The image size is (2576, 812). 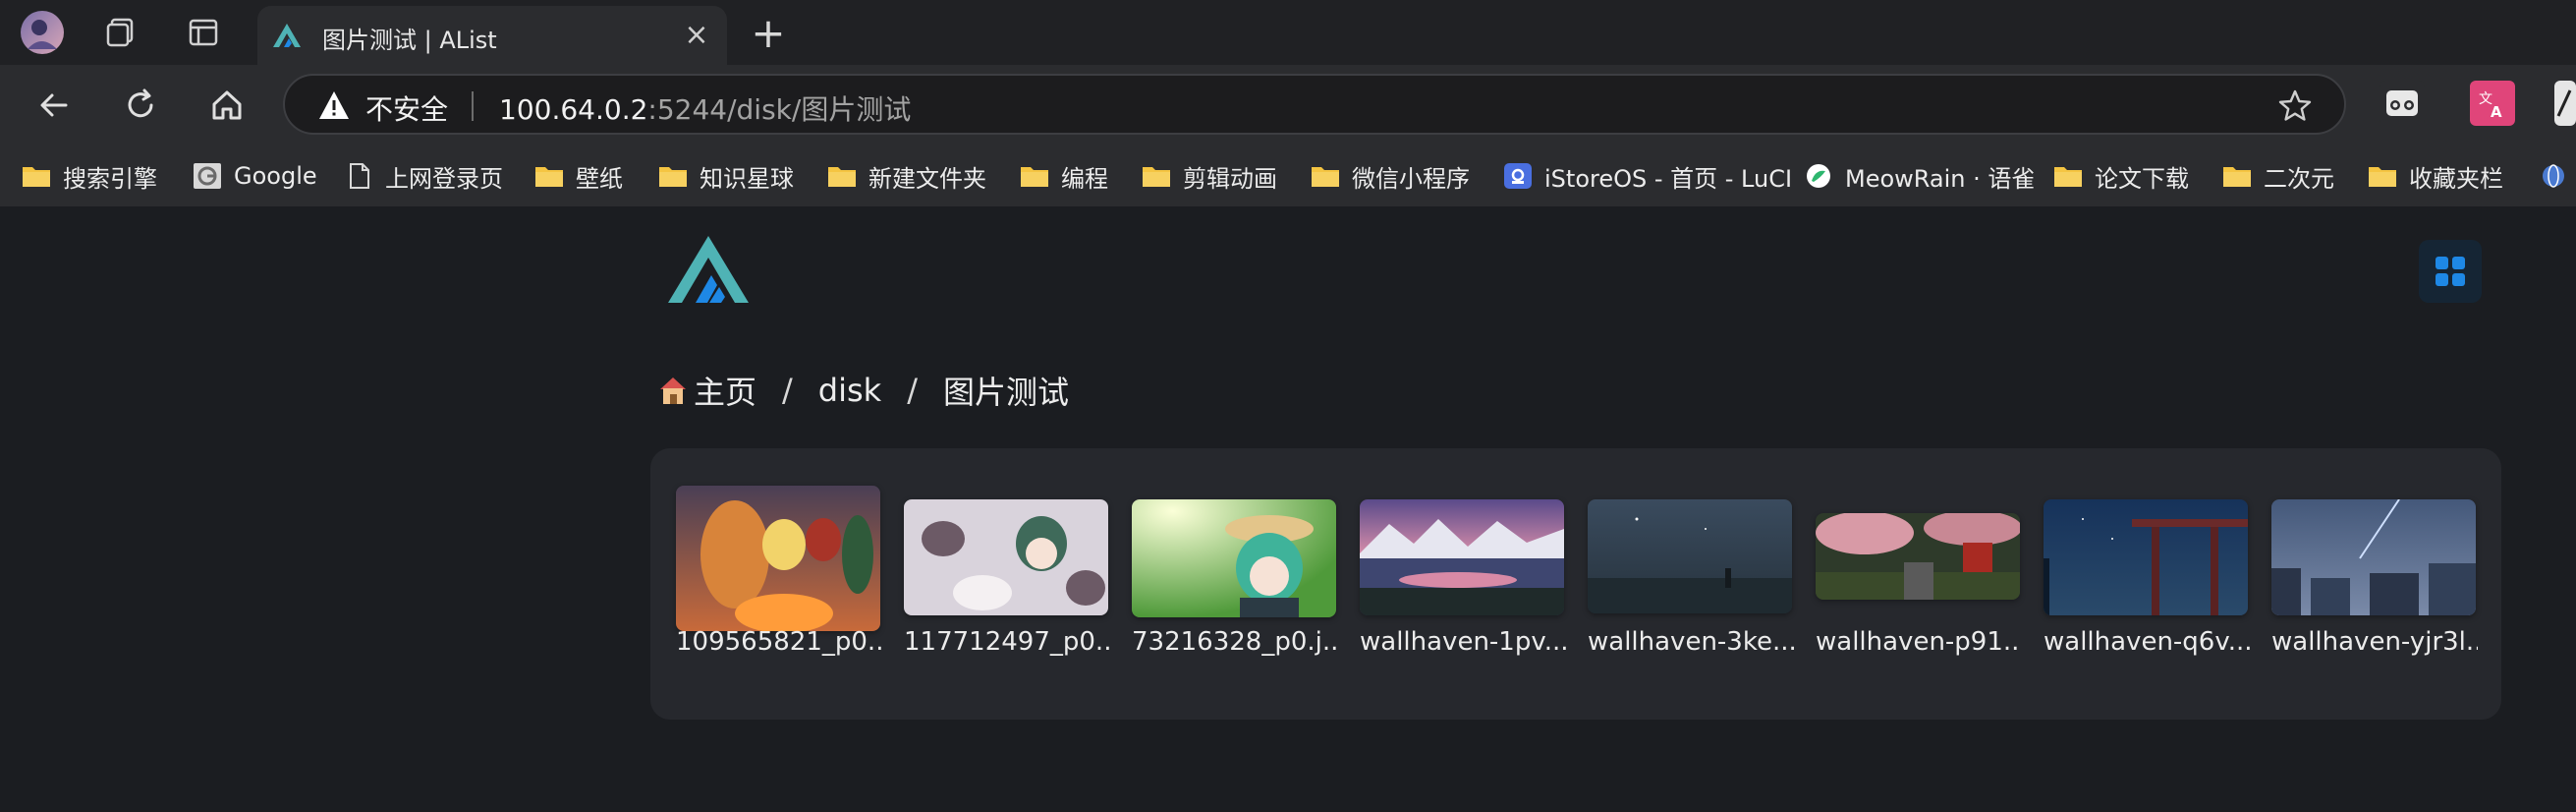 I want to click on bookmark-label: Google, so click(x=275, y=176).